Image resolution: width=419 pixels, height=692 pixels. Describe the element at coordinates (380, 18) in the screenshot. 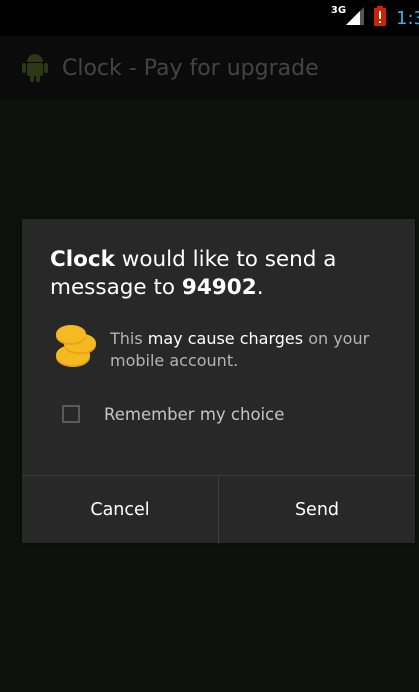

I see `battery-alert-icon` at that location.